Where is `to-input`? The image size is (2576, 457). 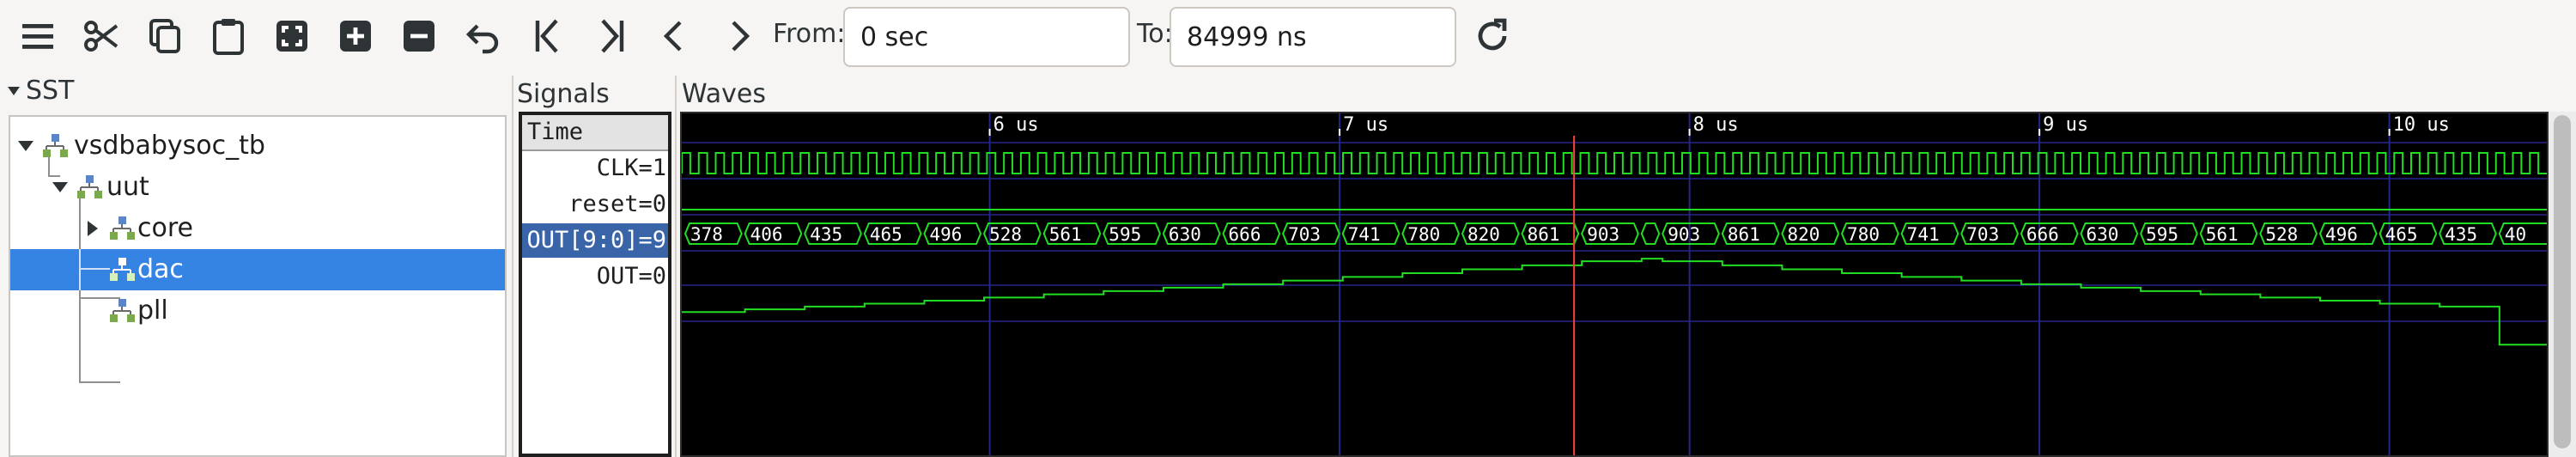 to-input is located at coordinates (1313, 37).